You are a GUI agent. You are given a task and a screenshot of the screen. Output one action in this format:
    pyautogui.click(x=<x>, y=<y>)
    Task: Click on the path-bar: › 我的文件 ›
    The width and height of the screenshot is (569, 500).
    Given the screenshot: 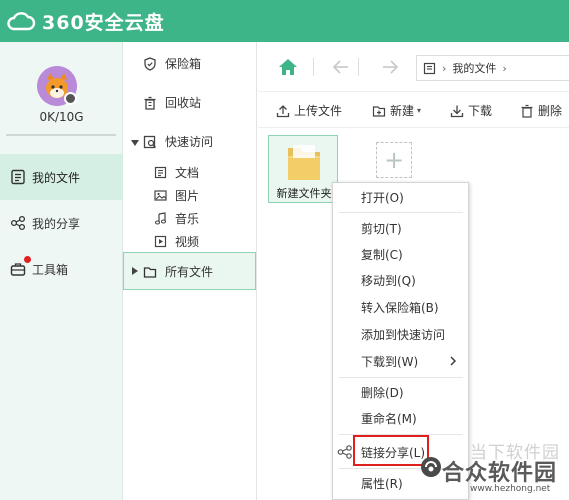 What is the action you would take?
    pyautogui.click(x=413, y=67)
    